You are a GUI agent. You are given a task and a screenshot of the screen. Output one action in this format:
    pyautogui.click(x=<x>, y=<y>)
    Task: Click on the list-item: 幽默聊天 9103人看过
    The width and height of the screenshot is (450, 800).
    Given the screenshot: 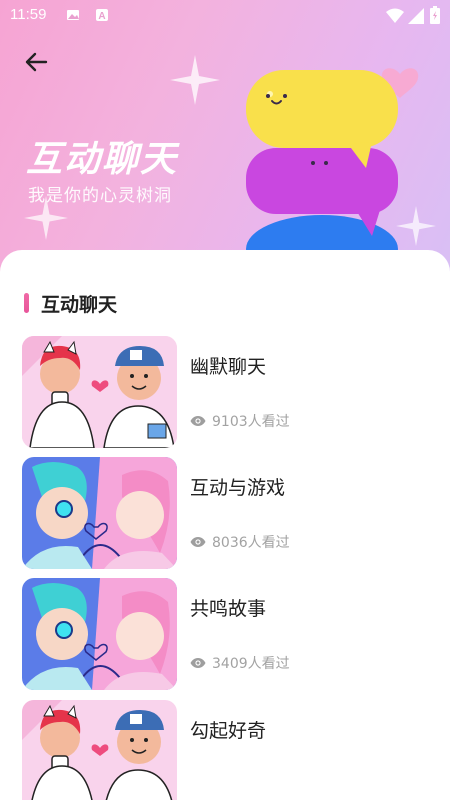 What is the action you would take?
    pyautogui.click(x=227, y=392)
    